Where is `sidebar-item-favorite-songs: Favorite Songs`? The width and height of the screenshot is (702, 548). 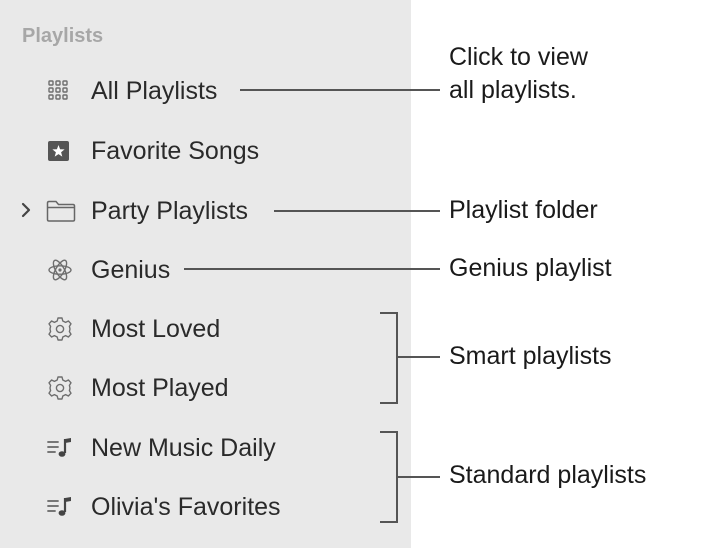
sidebar-item-favorite-songs: Favorite Songs is located at coordinates (205, 150).